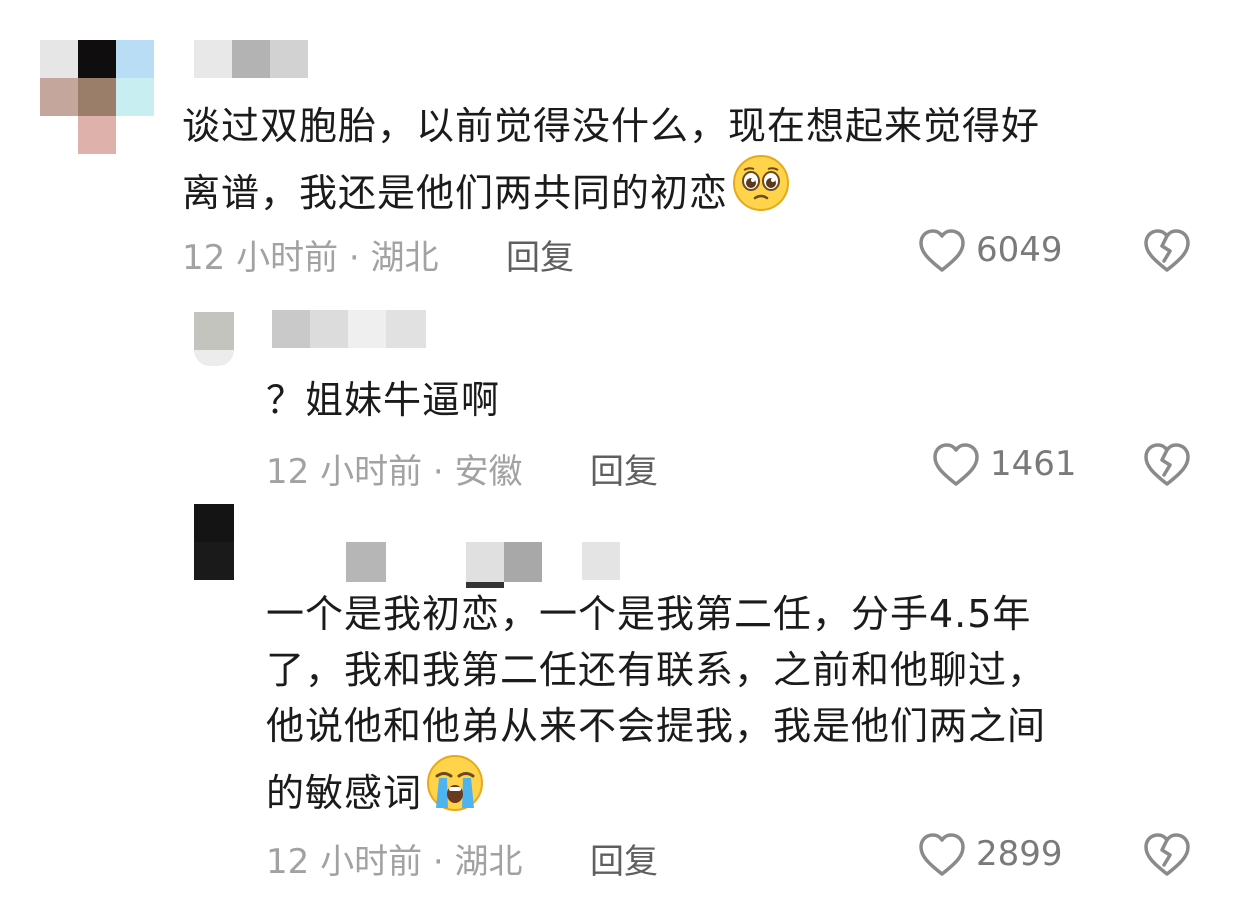  What do you see at coordinates (649, 614) in the screenshot?
I see `comment-line: 一个是我初恋，一个是我第二任，分手4.5年` at bounding box center [649, 614].